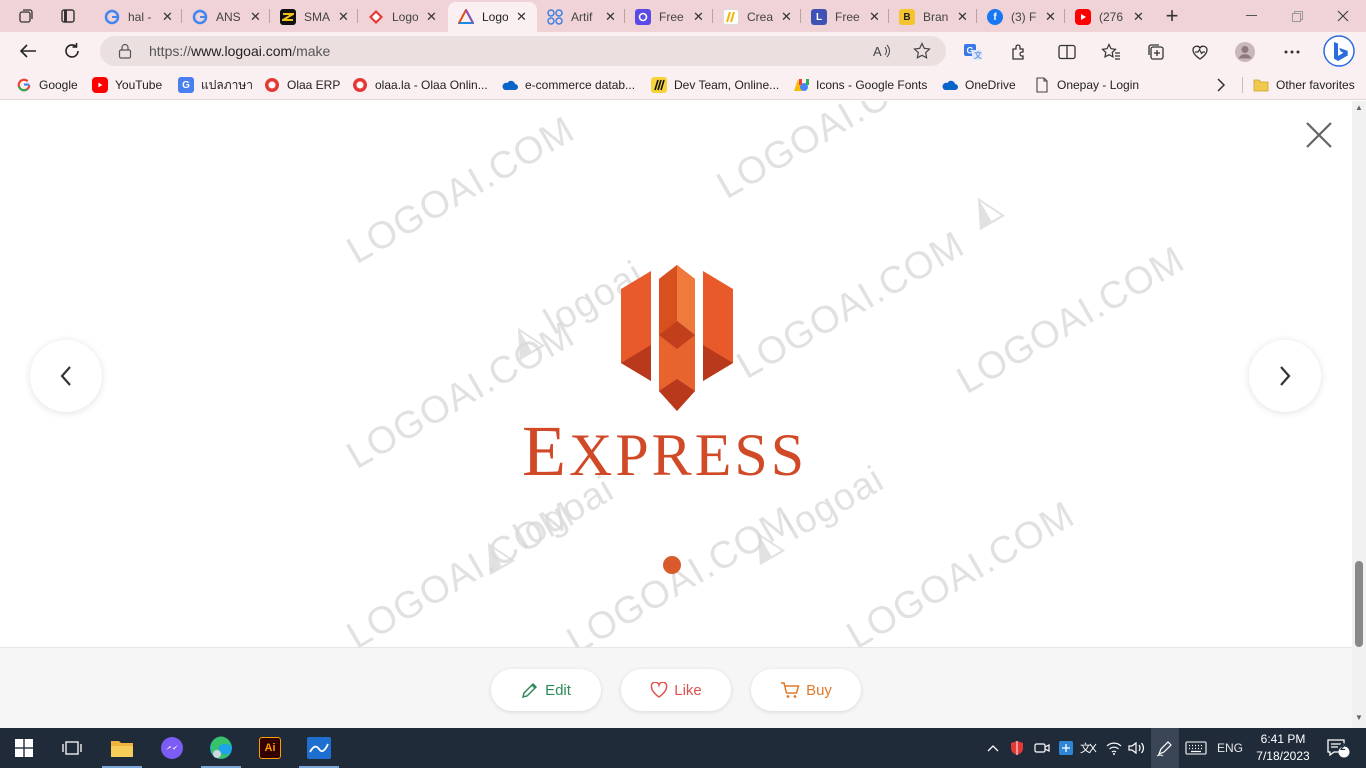 The image size is (1366, 768). I want to click on browser-tab: B Bran ✕, so click(932, 17).